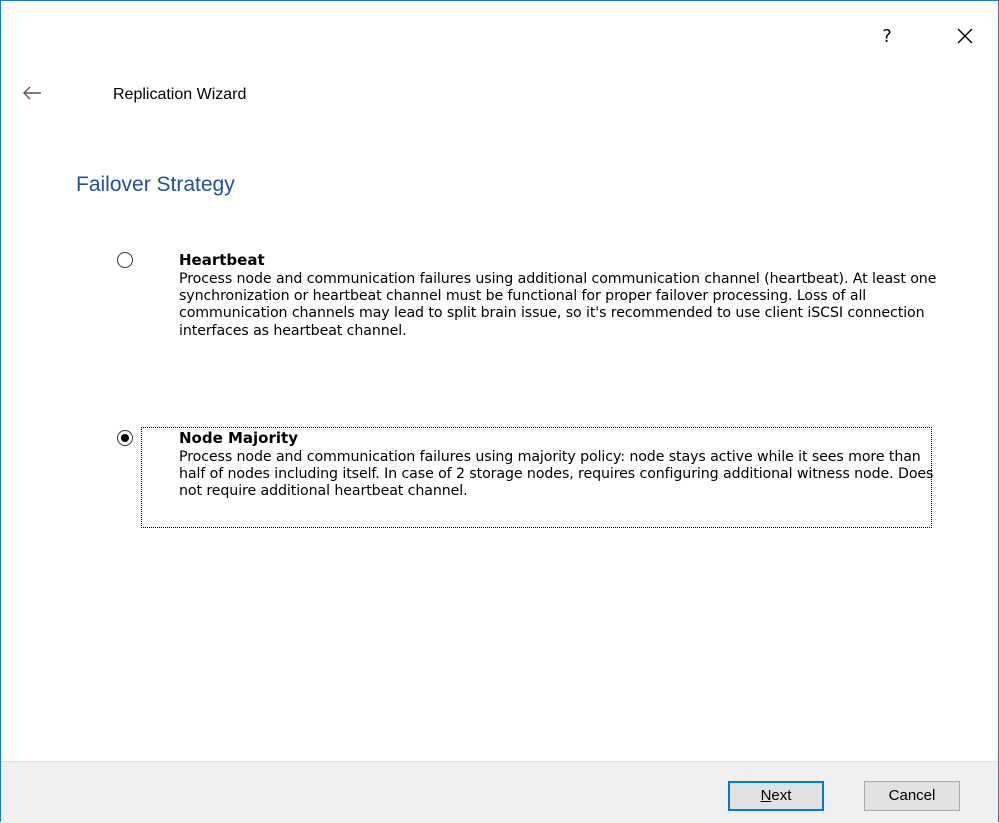  I want to click on next-button-accesskey: N, so click(766, 795).